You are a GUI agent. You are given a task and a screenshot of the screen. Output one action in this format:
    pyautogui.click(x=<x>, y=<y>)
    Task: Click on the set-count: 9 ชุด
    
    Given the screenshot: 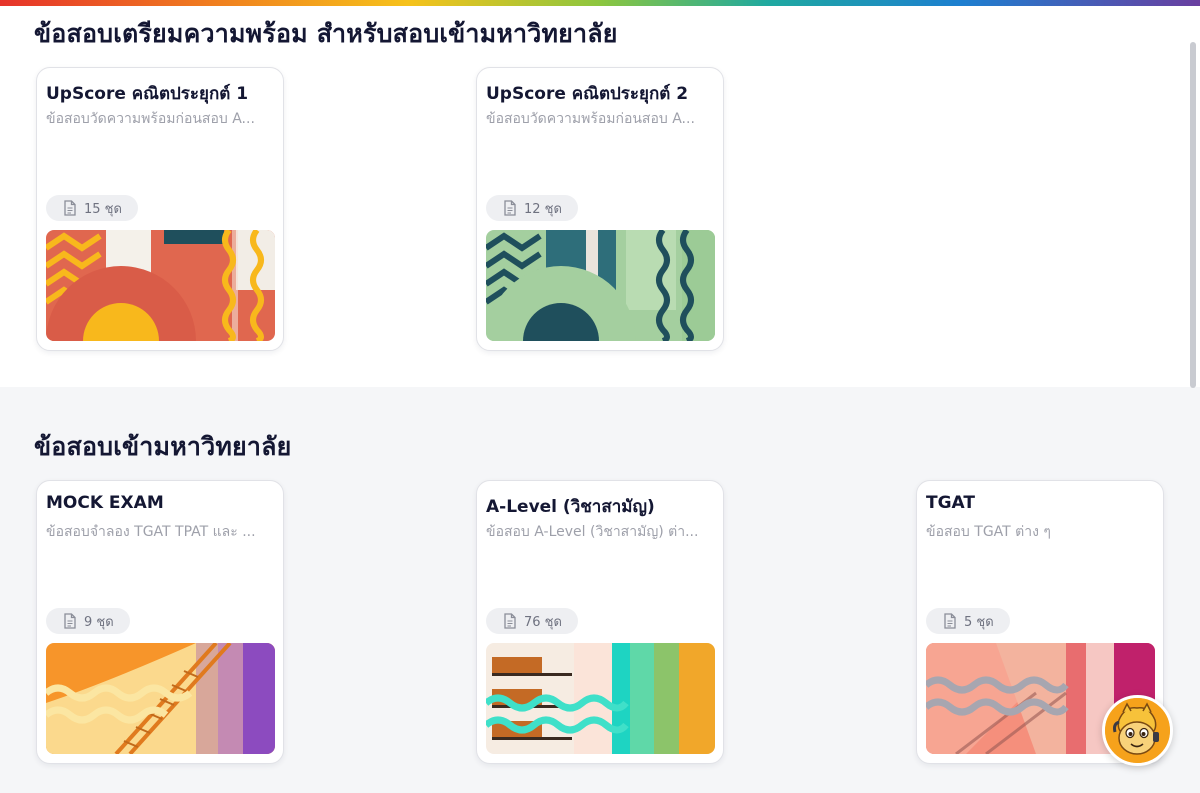 What is the action you would take?
    pyautogui.click(x=99, y=622)
    